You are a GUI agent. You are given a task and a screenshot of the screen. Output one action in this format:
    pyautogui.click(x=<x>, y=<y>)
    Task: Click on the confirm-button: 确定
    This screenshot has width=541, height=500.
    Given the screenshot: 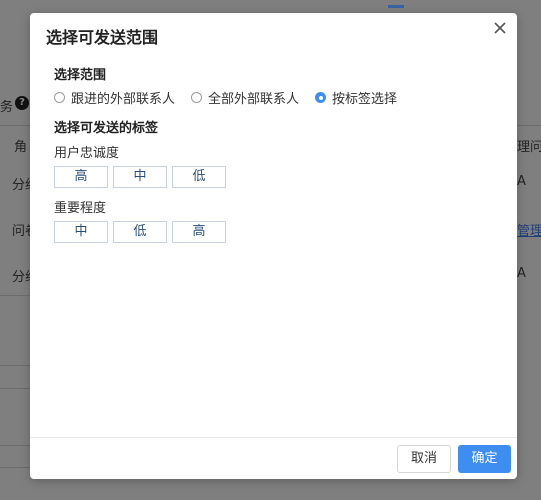 What is the action you would take?
    pyautogui.click(x=484, y=459)
    